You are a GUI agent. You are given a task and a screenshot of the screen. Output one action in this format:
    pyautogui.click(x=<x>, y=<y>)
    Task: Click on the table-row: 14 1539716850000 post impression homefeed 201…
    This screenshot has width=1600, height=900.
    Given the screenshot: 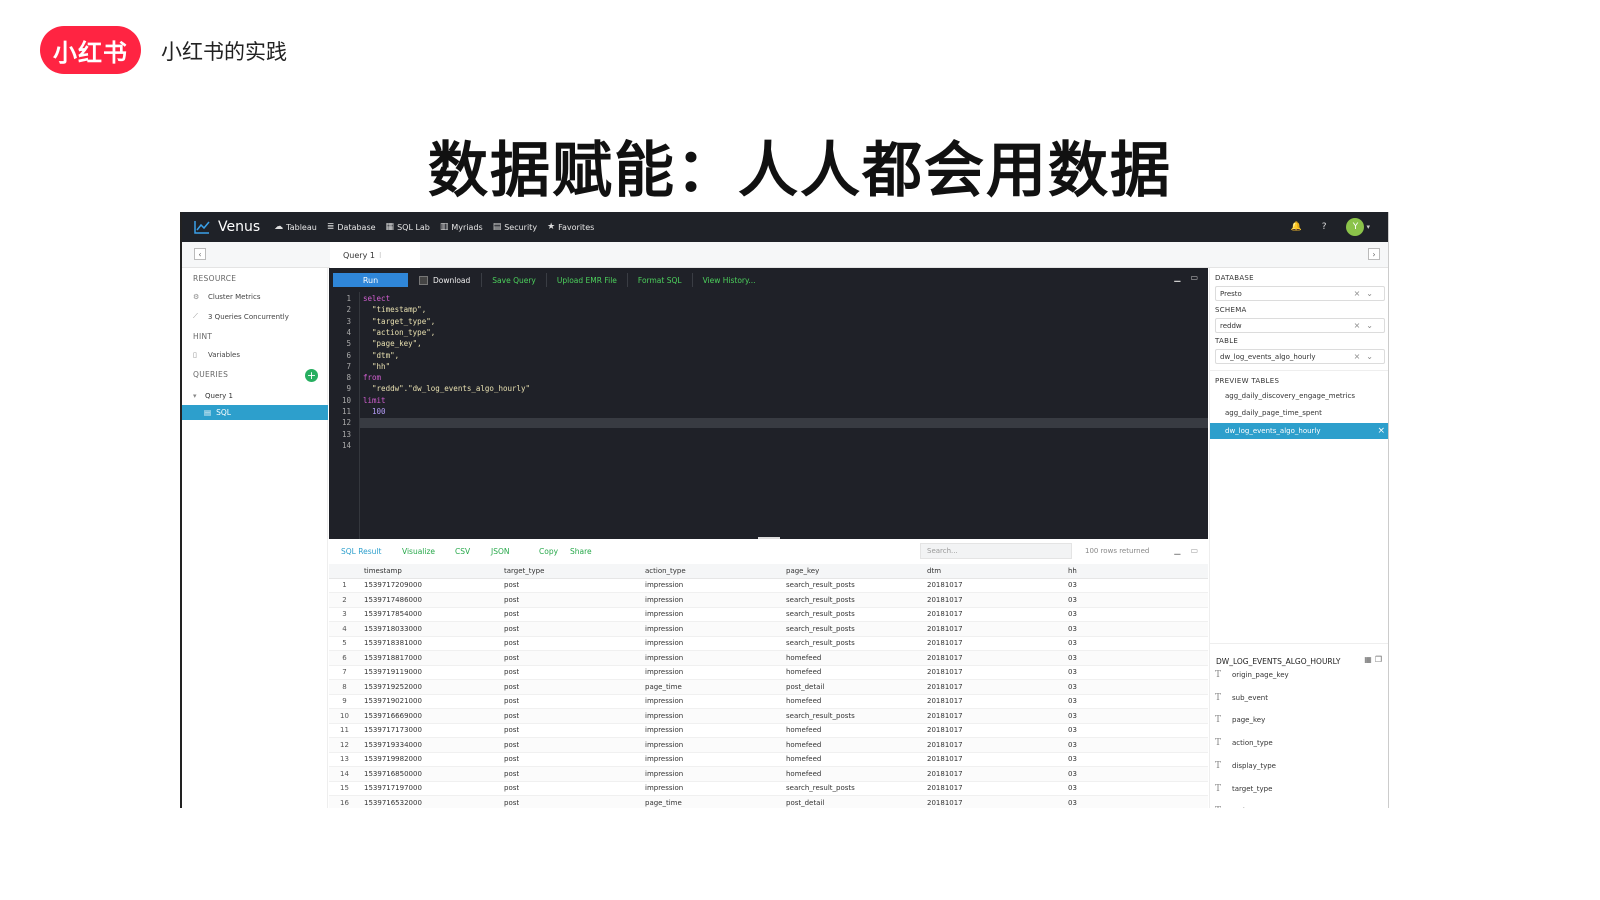 What is the action you would take?
    pyautogui.click(x=768, y=774)
    